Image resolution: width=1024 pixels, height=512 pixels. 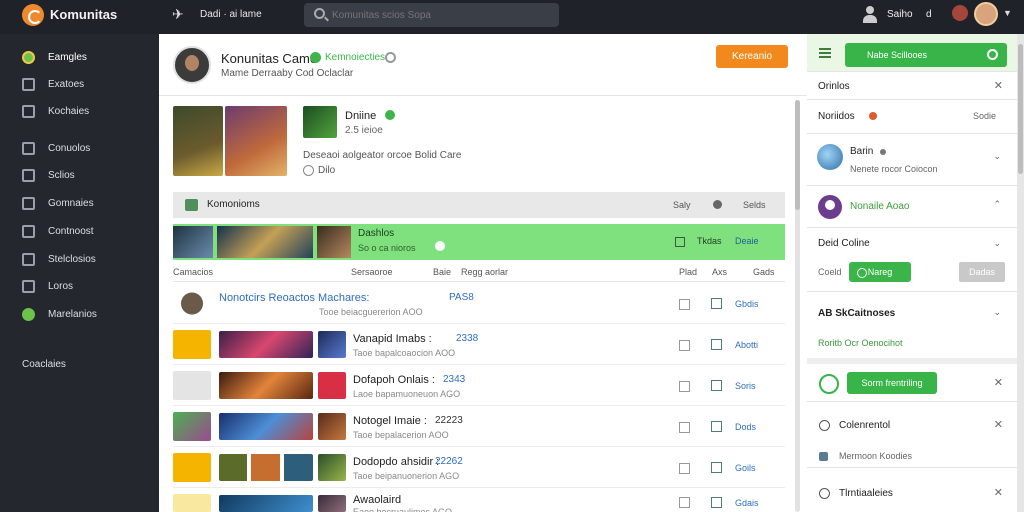 What do you see at coordinates (745, 468) in the screenshot?
I see `row-link: Goils` at bounding box center [745, 468].